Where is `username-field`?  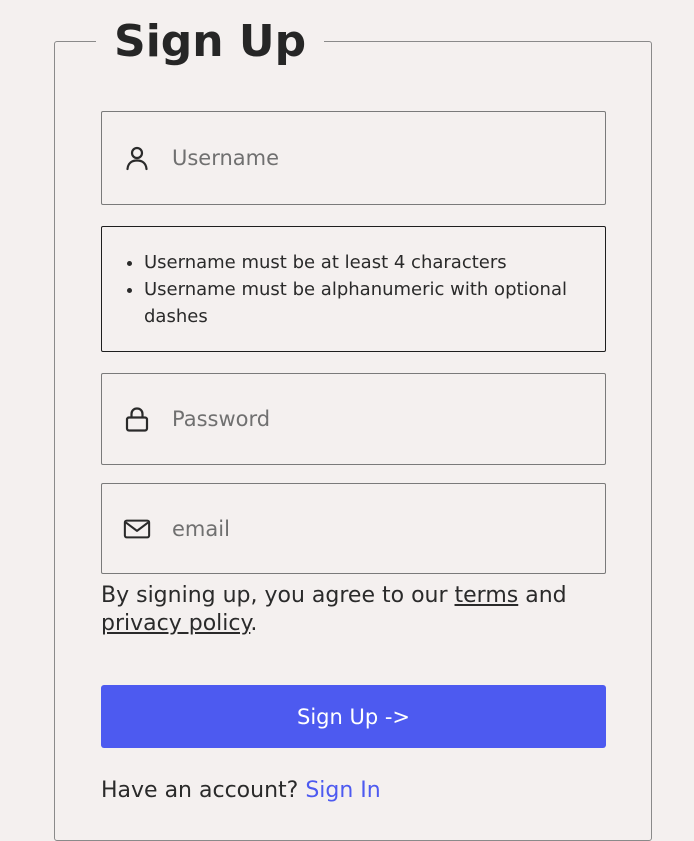 username-field is located at coordinates (353, 158).